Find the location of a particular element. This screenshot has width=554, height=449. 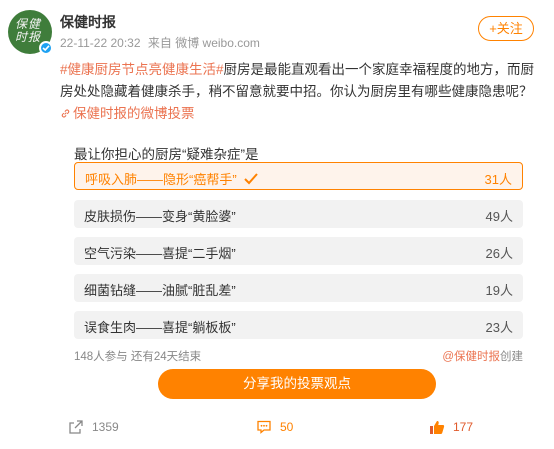

poll-option-label: 呼吸入肺——隐形“癌帮手” is located at coordinates (172, 178).